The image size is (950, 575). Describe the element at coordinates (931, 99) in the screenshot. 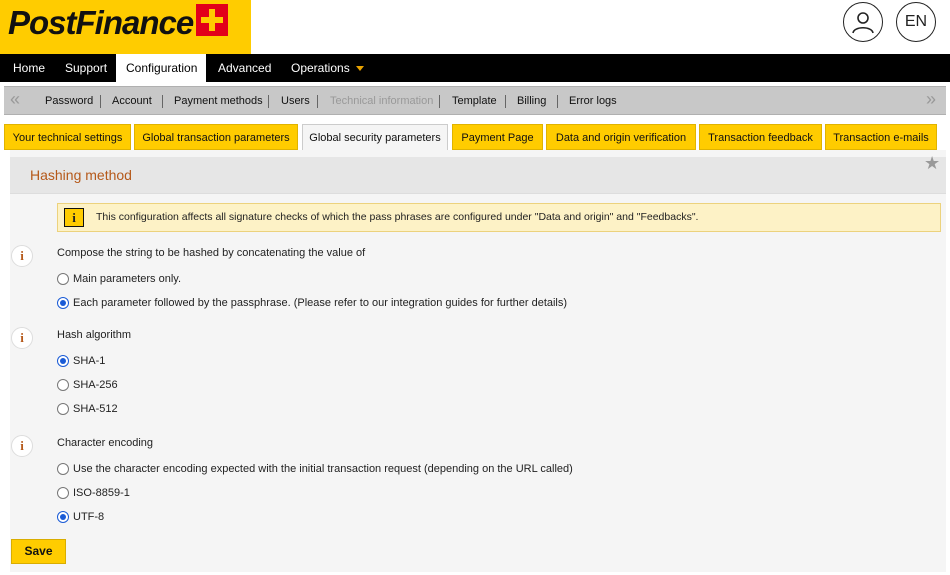

I see `scroll-right-icon: »` at that location.